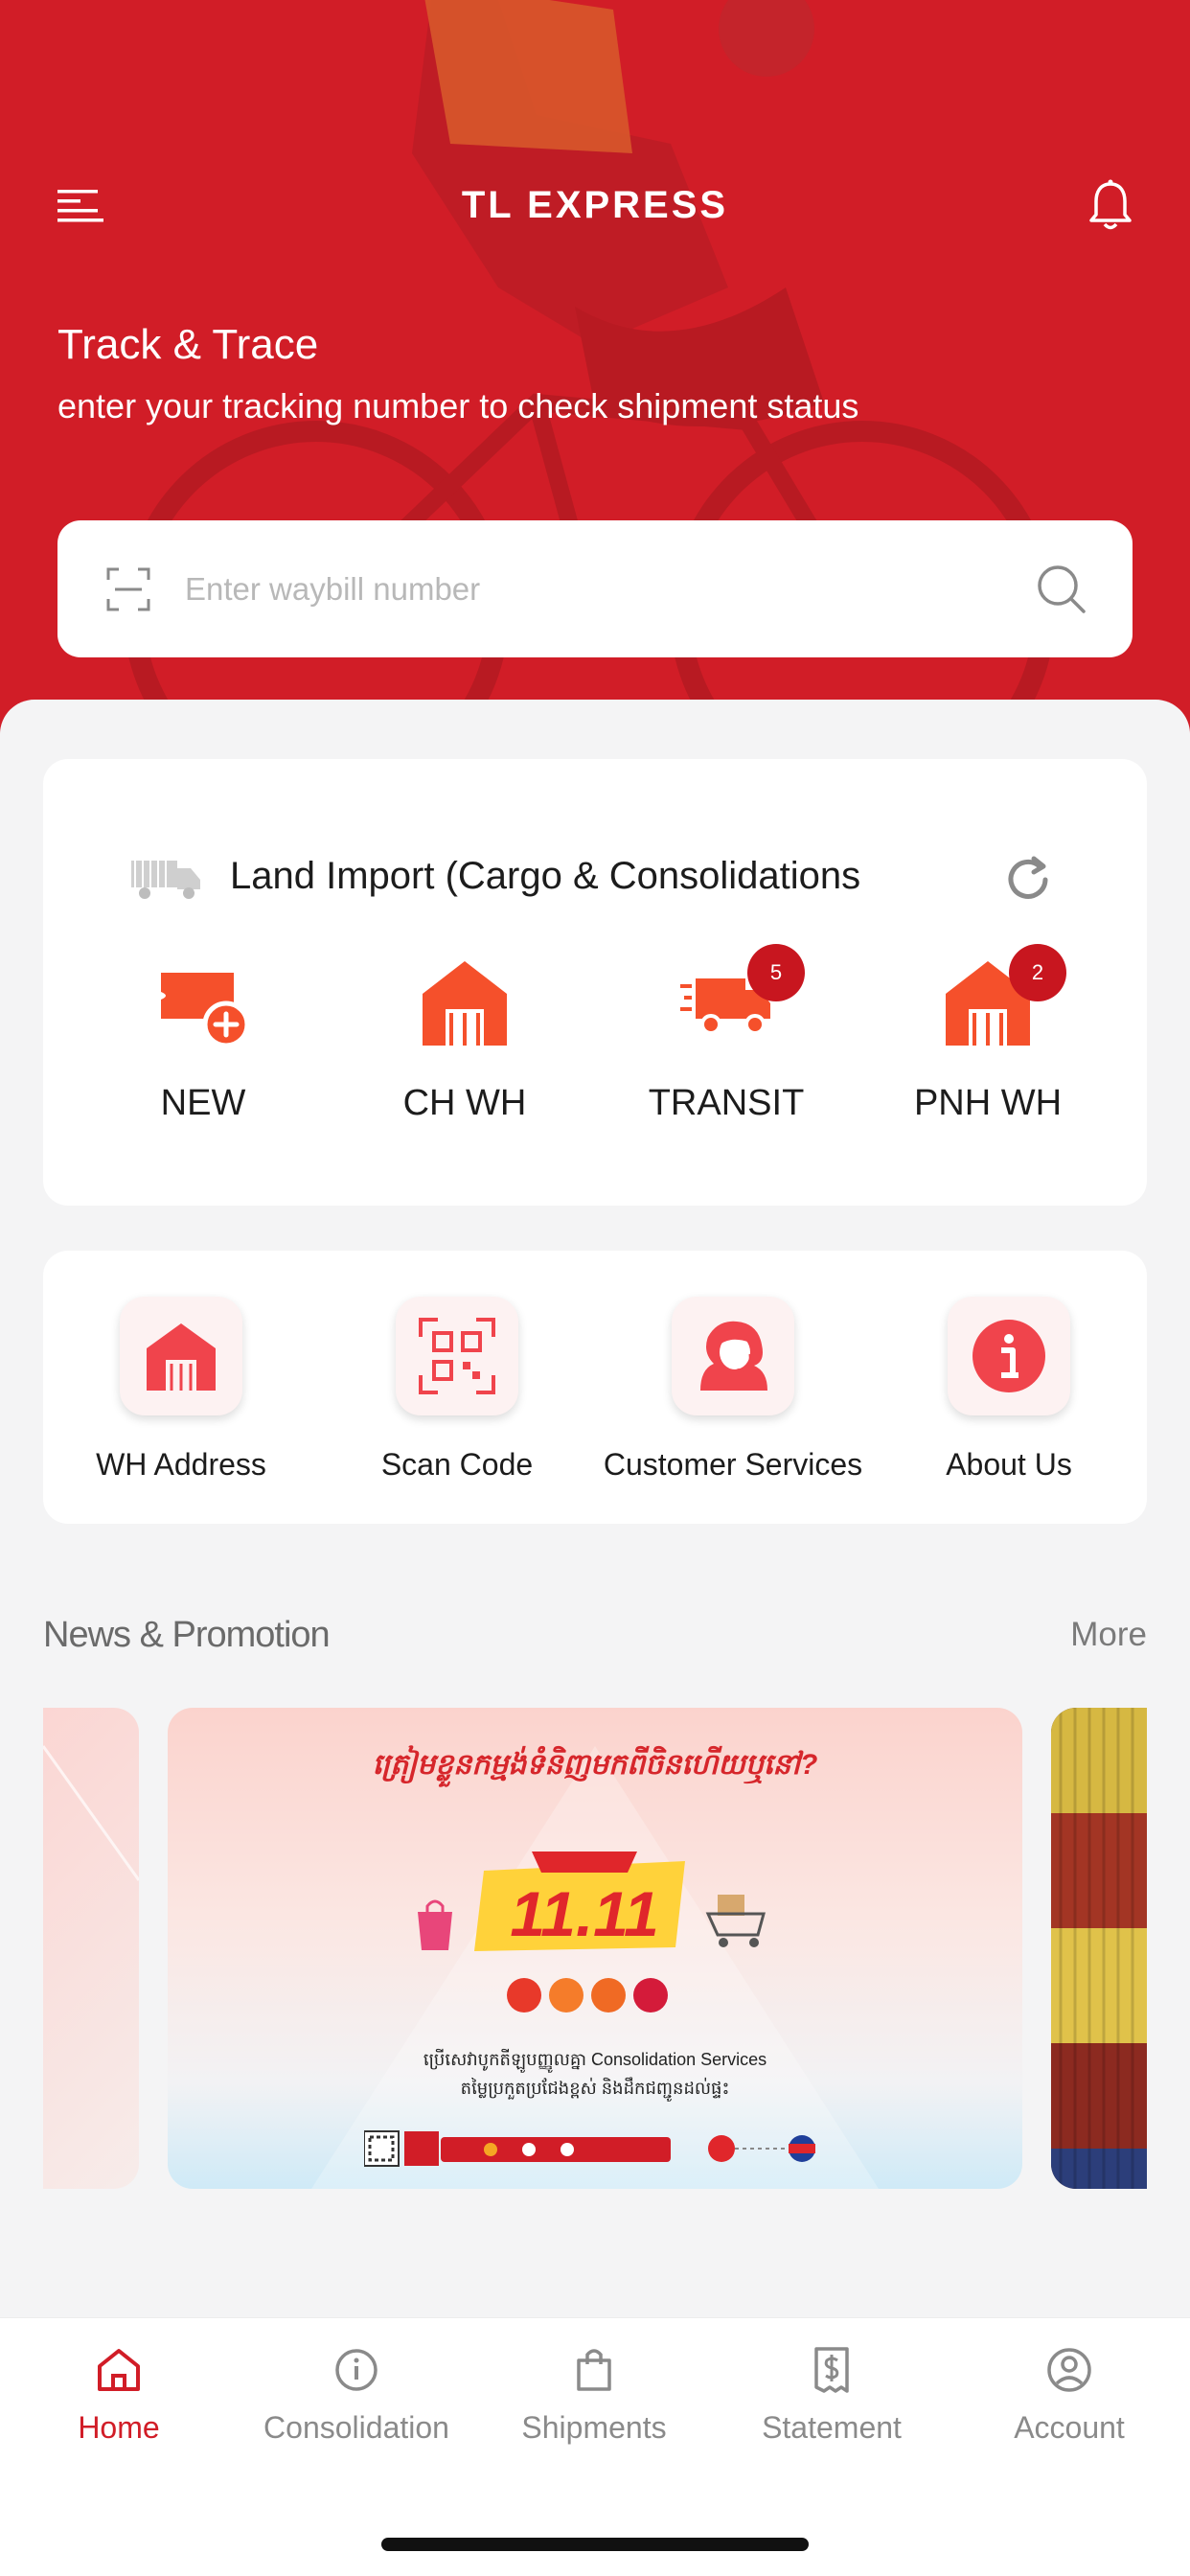 The width and height of the screenshot is (1190, 2576). I want to click on about-us-tile, so click(1009, 1356).